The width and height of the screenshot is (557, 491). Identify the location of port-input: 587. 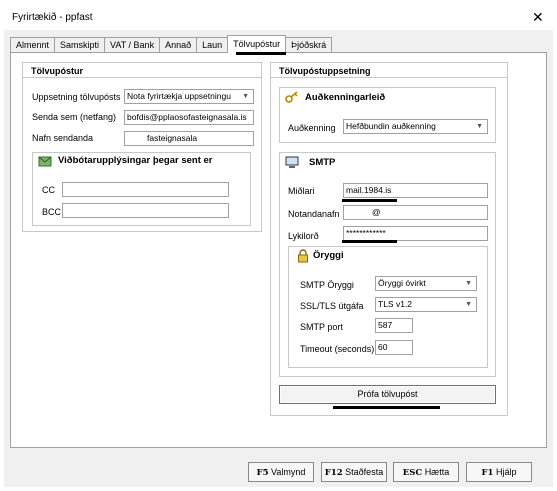
(394, 325).